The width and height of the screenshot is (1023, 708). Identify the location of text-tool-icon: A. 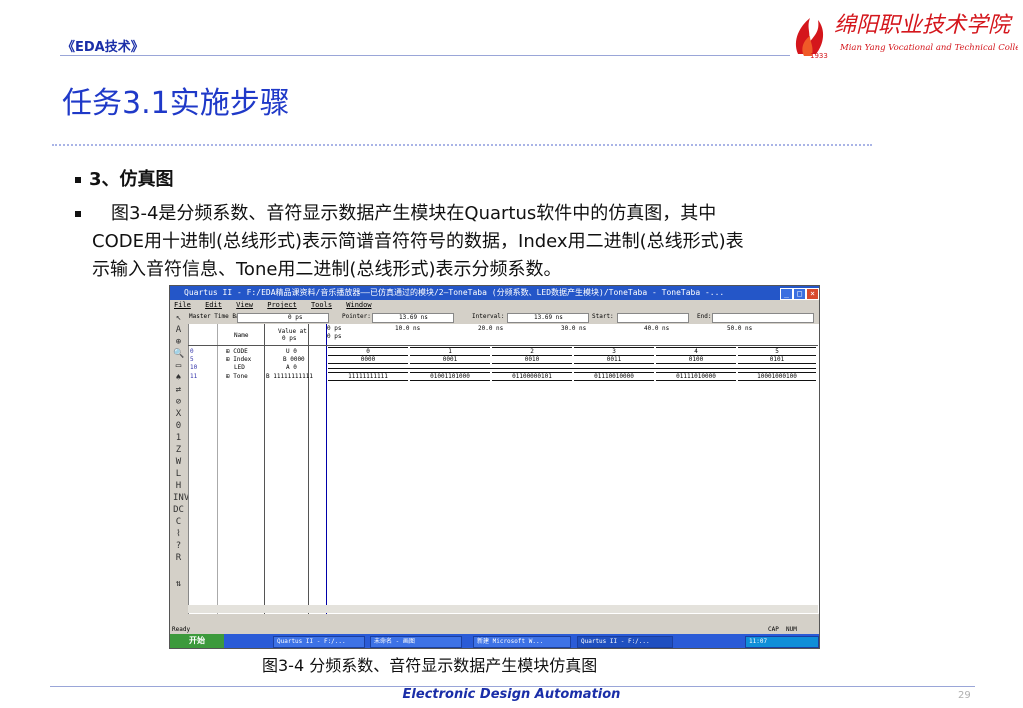
(178, 330).